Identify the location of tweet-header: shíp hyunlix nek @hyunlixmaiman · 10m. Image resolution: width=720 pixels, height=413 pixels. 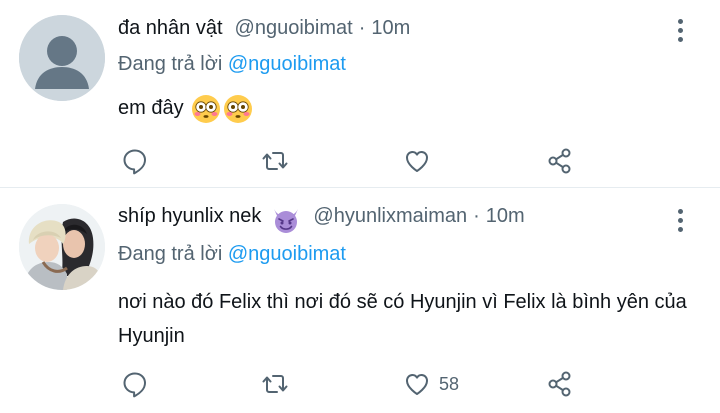
(321, 220).